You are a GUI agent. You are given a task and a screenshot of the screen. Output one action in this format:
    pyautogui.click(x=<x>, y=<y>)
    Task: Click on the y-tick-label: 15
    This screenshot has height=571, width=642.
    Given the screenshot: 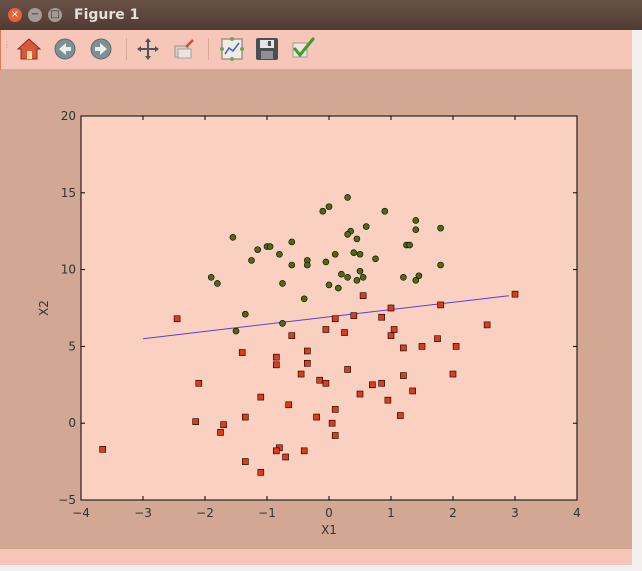 What is the action you would take?
    pyautogui.click(x=68, y=193)
    